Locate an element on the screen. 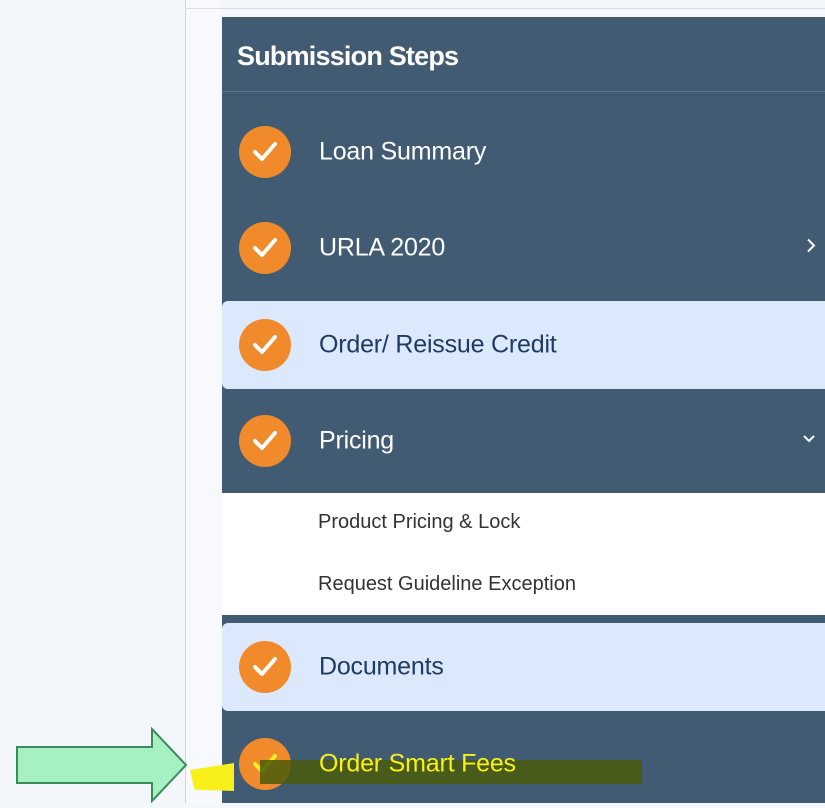 The width and height of the screenshot is (825, 808). substep-product-pricing-lock: Product Pricing & Lock is located at coordinates (419, 522).